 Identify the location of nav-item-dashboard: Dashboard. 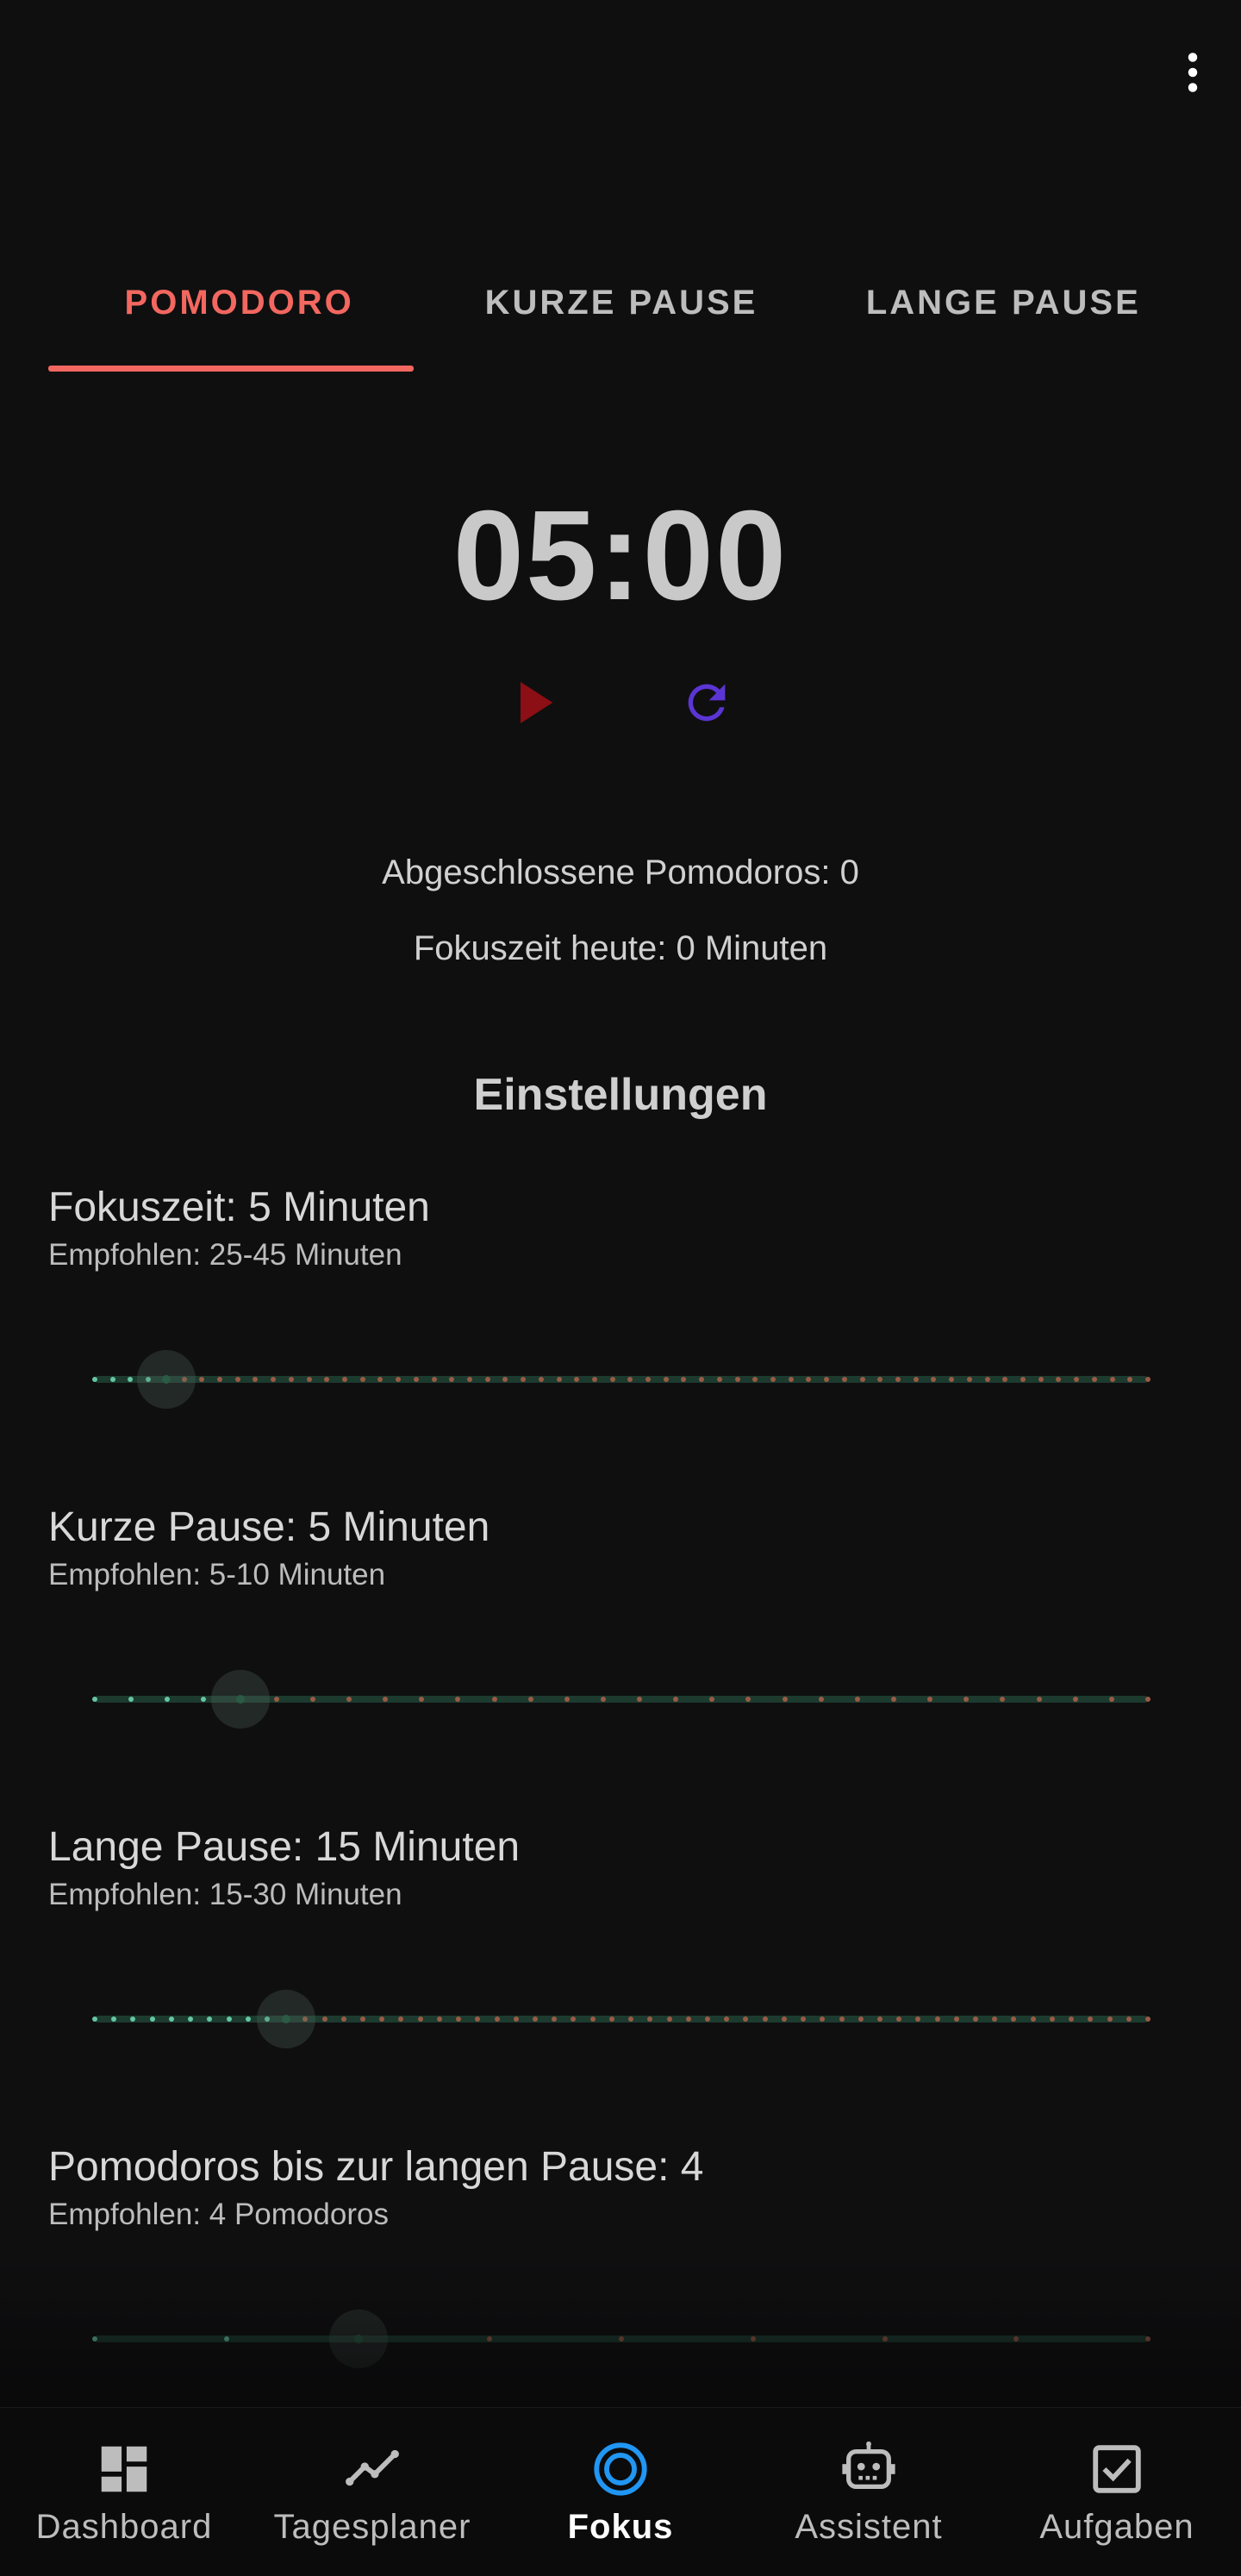
(124, 2492).